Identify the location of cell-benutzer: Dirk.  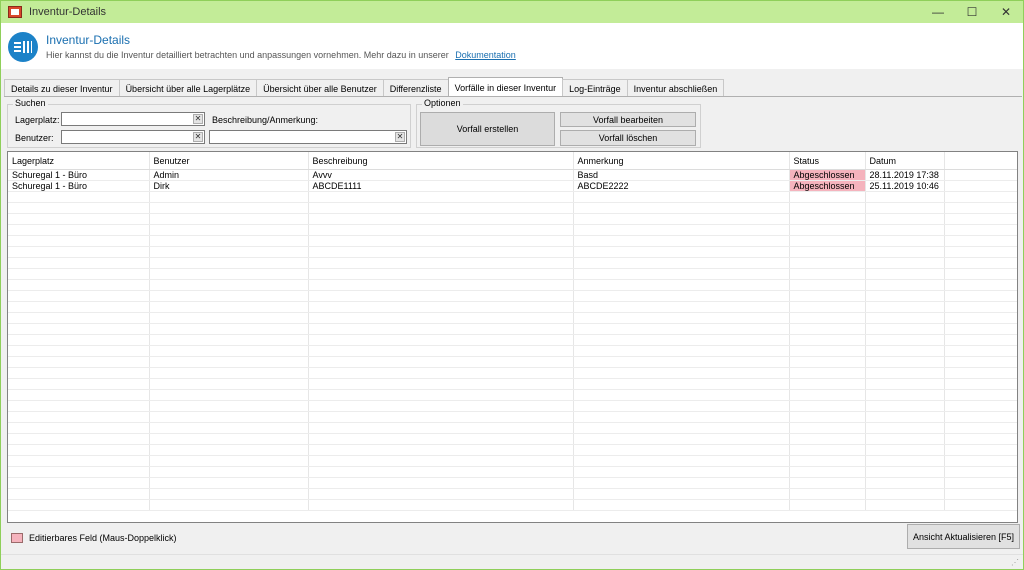
(229, 186).